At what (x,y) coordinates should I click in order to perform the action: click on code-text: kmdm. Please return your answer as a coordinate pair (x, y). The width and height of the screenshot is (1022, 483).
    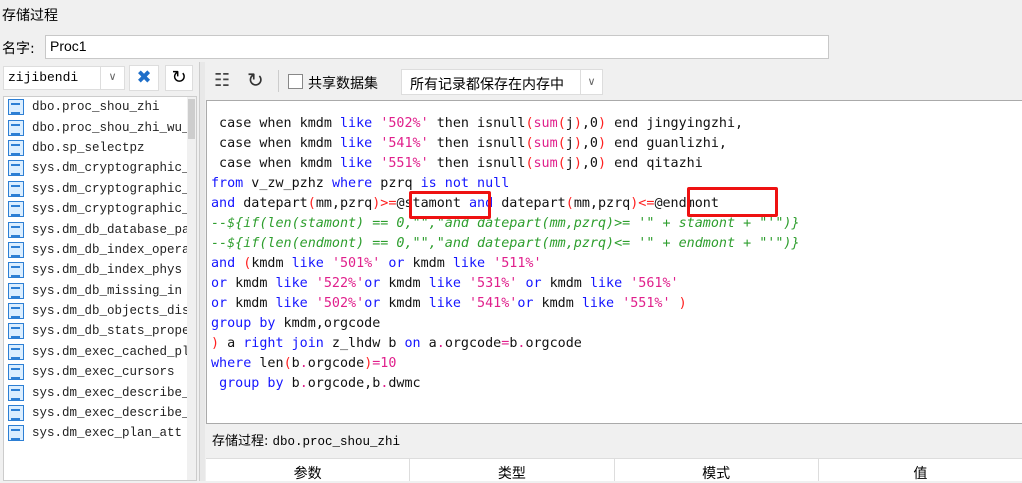
    Looking at the image, I should click on (251, 303).